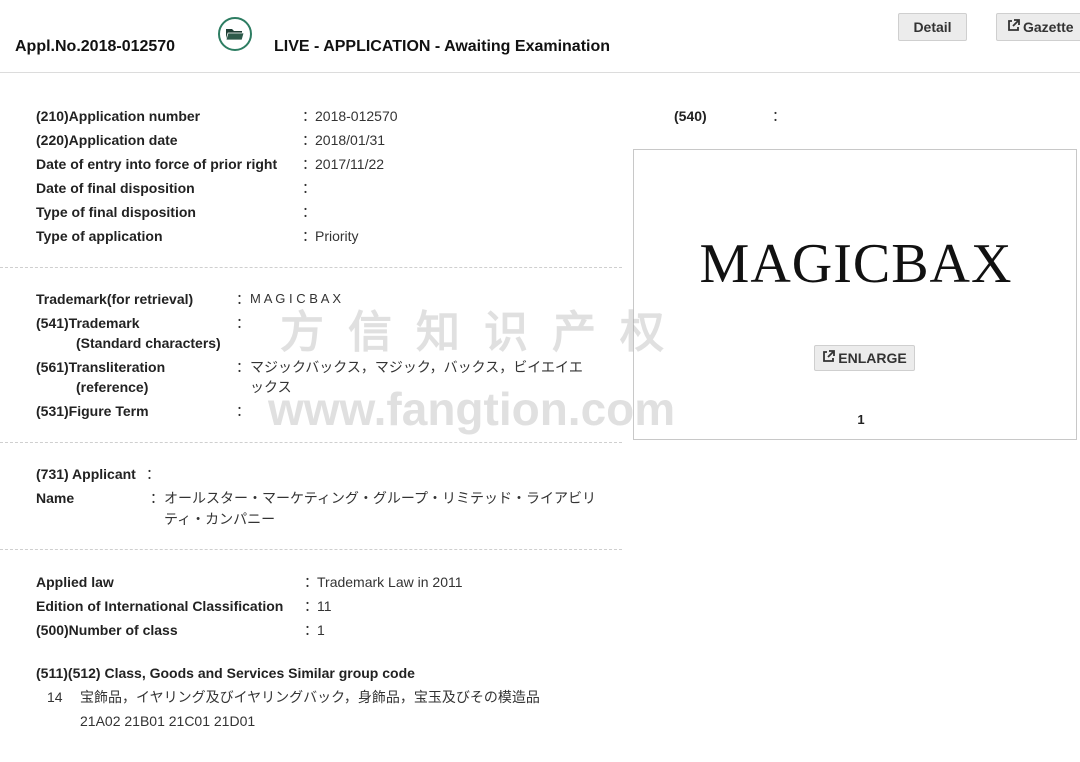 The image size is (1080, 762). What do you see at coordinates (380, 498) in the screenshot?
I see `field-value: オールスター・マーケティング・グループ・リミテッド・ライアビリ` at bounding box center [380, 498].